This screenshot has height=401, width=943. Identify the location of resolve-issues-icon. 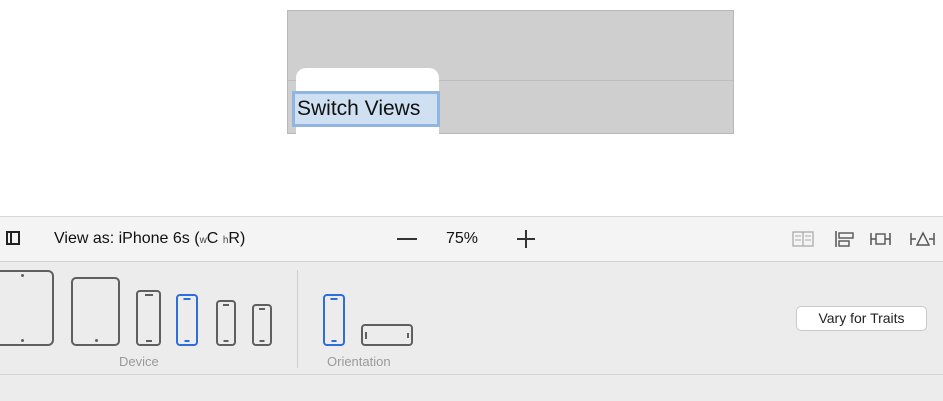
(923, 239).